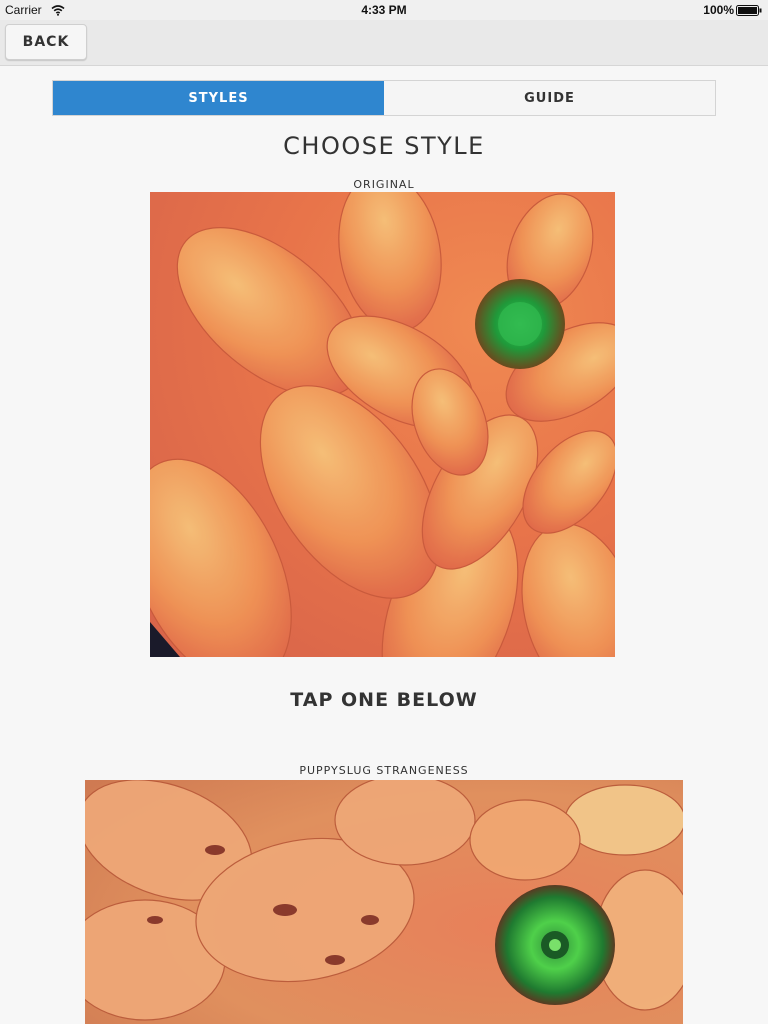 The width and height of the screenshot is (768, 1024). I want to click on tab-guide: GUIDE, so click(549, 98).